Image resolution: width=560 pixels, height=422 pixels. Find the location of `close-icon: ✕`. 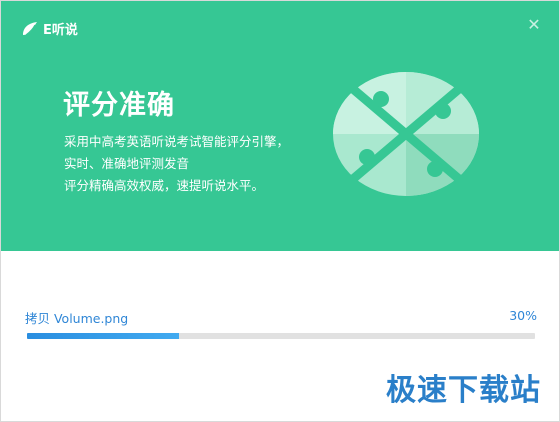

close-icon: ✕ is located at coordinates (534, 24).